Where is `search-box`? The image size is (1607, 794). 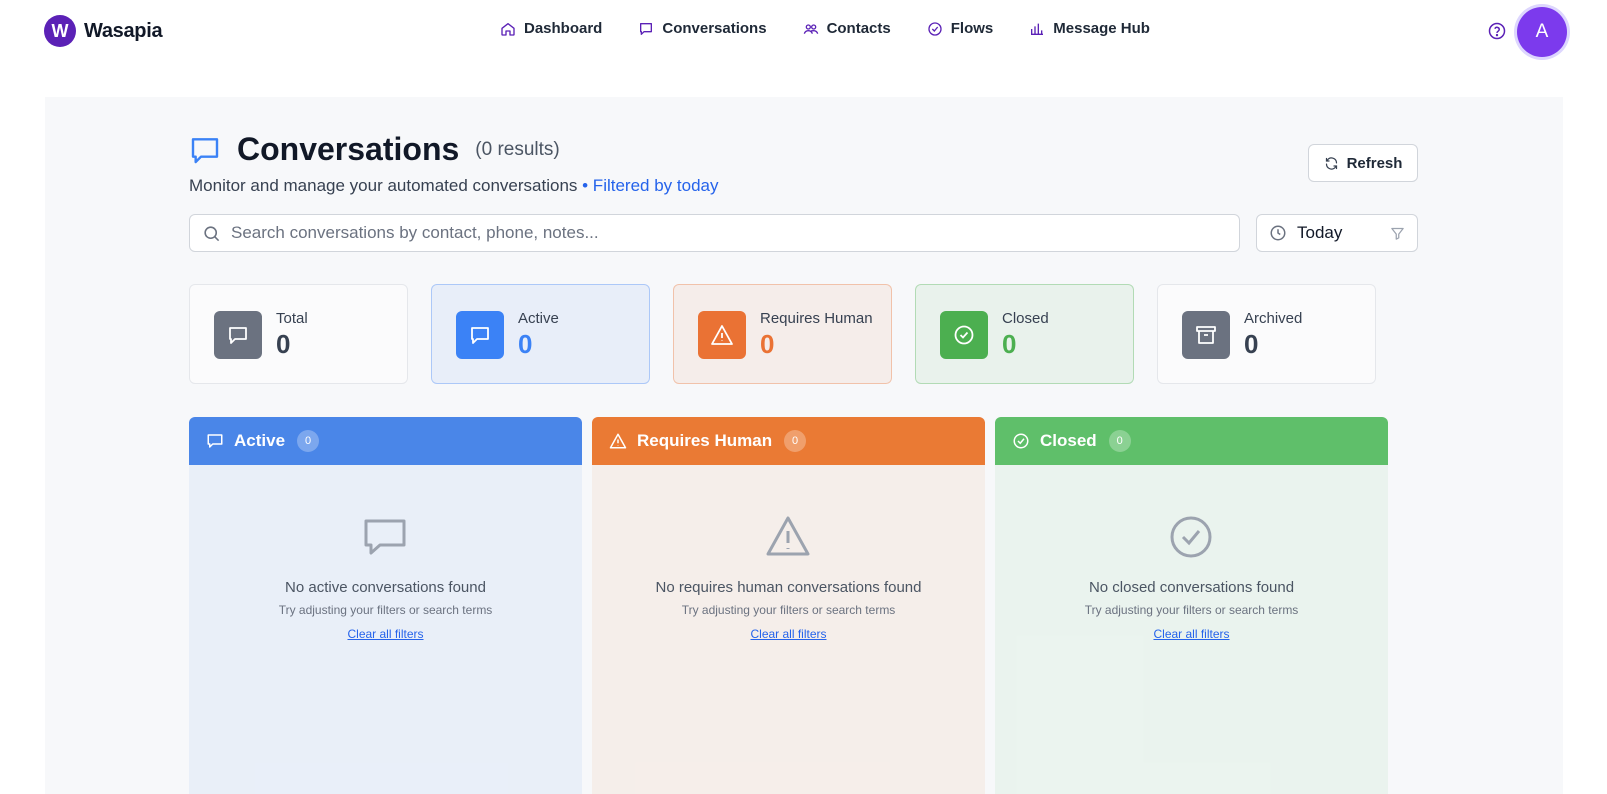
search-box is located at coordinates (714, 233).